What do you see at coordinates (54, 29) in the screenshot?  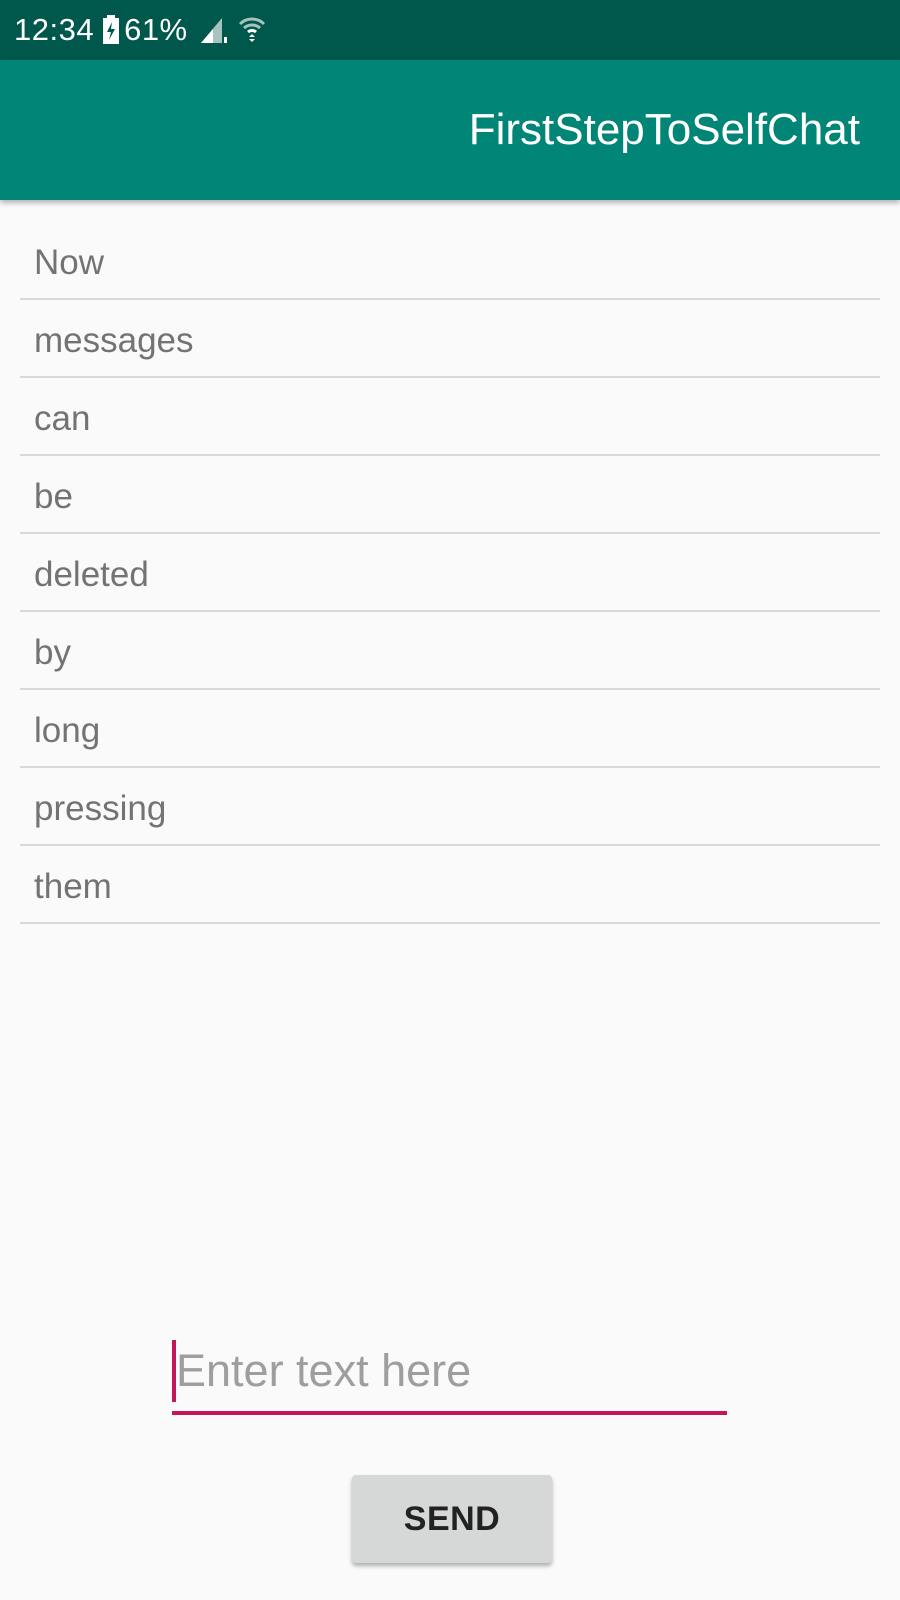 I see `status-time: 12:34` at bounding box center [54, 29].